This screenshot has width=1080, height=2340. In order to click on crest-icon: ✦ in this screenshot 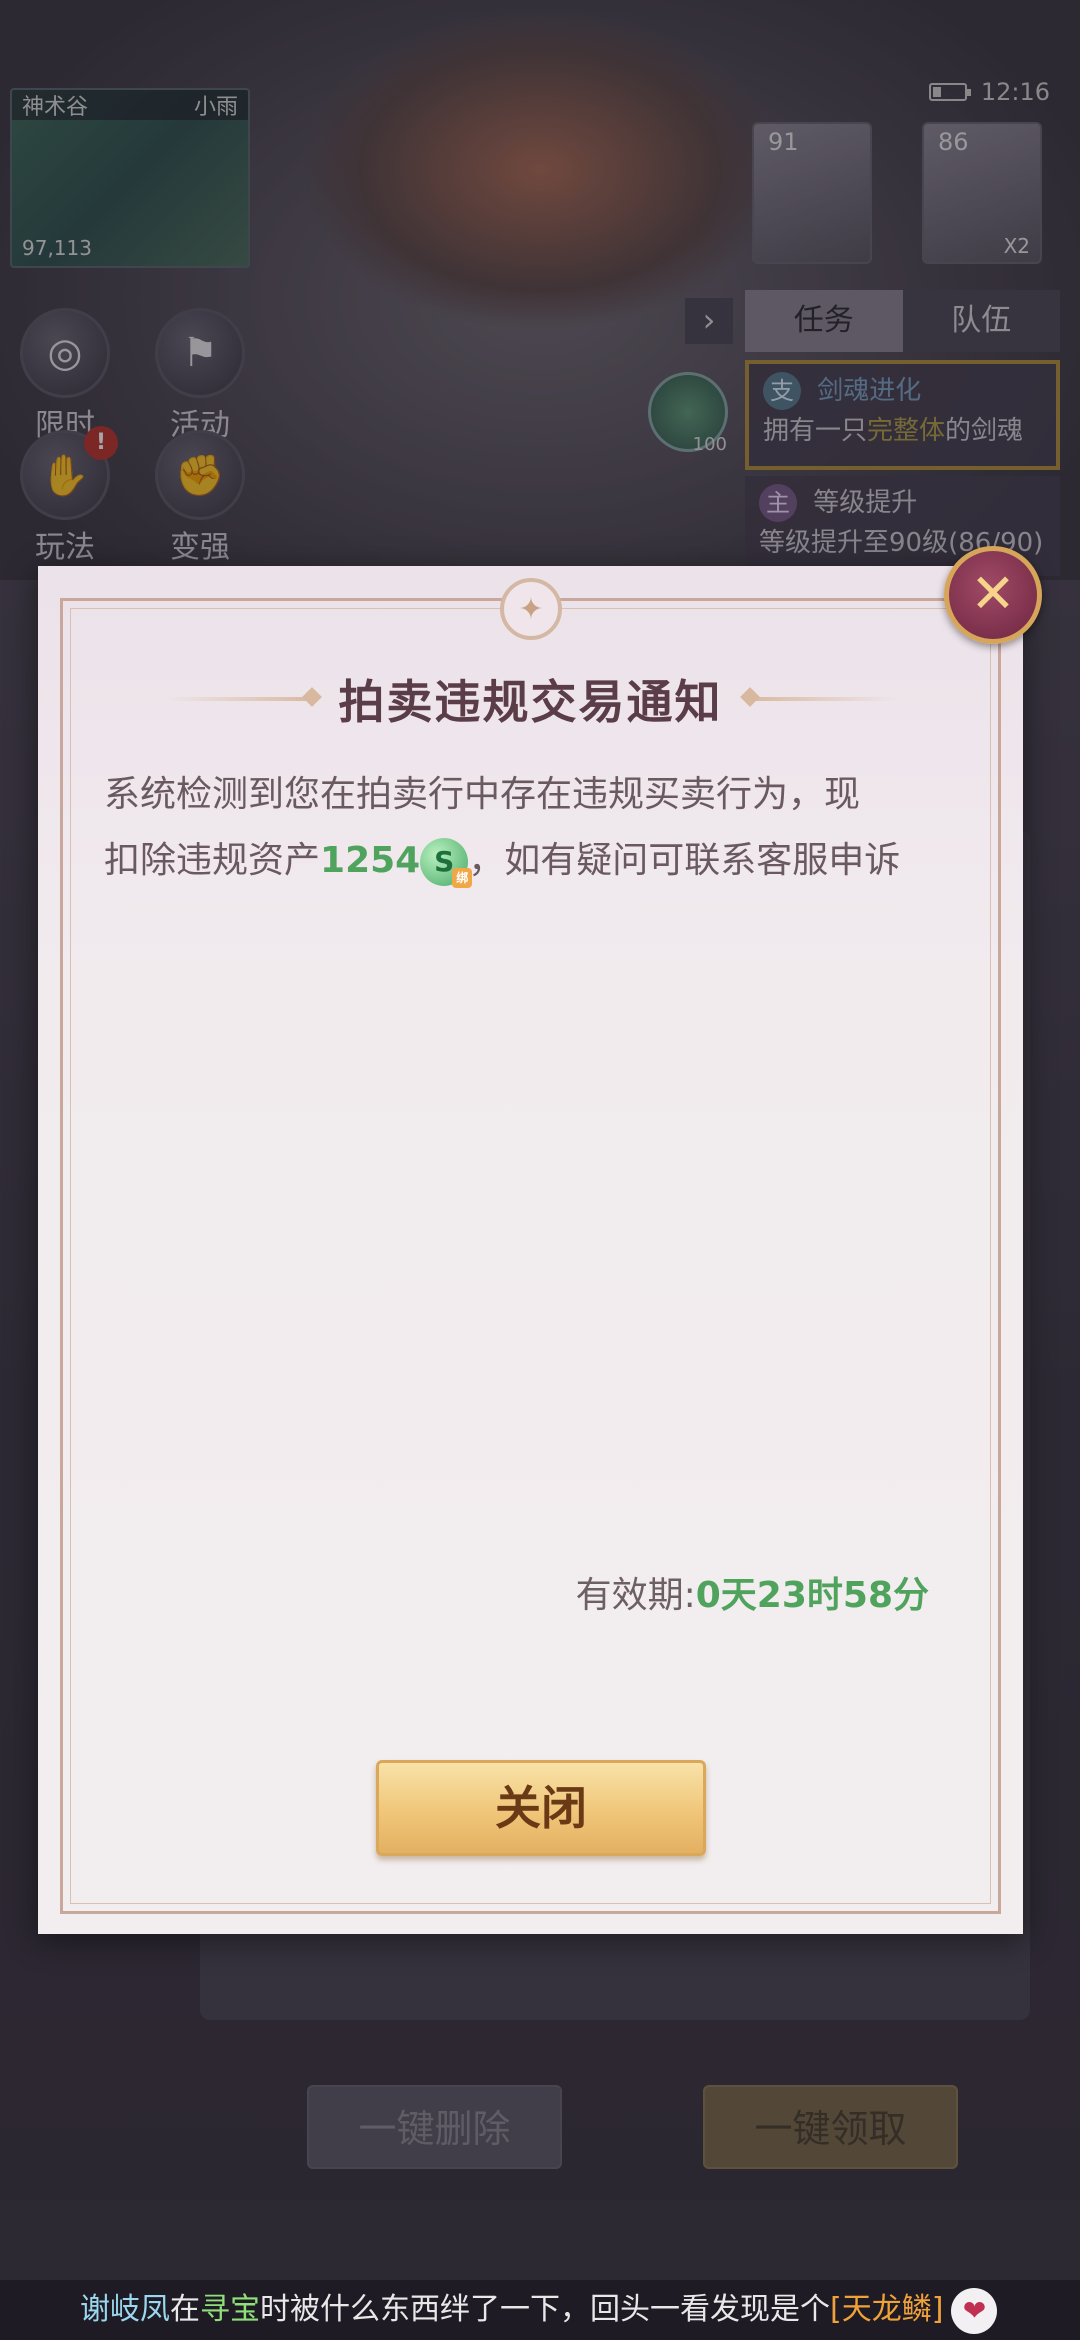, I will do `click(531, 609)`.